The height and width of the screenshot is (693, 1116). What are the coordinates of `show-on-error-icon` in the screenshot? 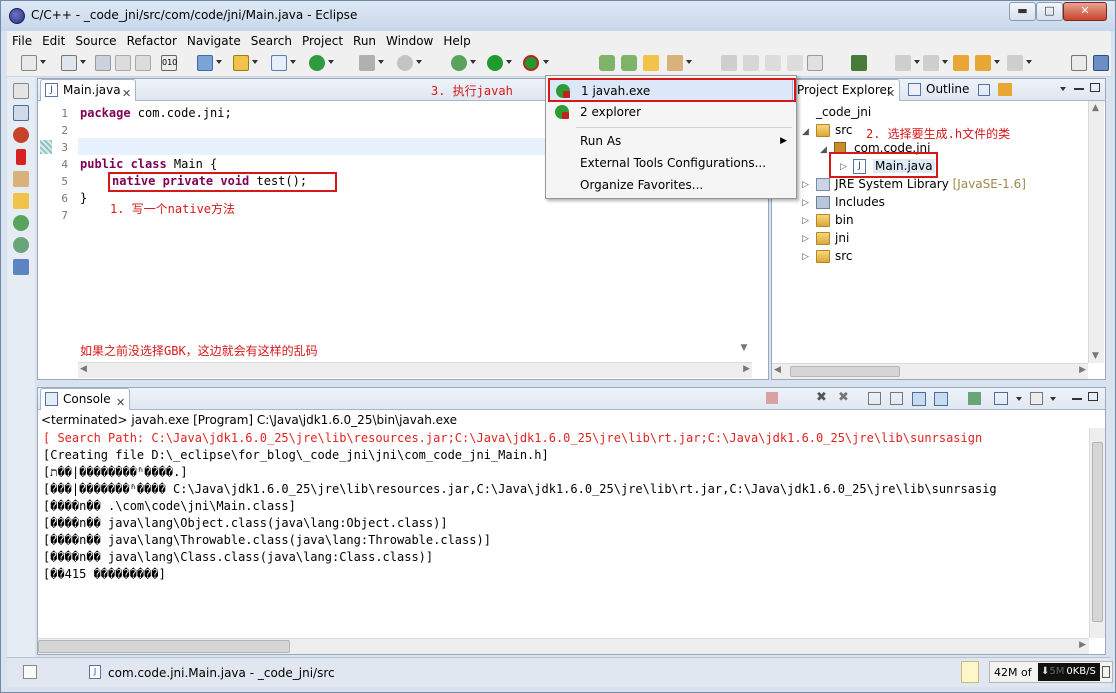 It's located at (941, 399).